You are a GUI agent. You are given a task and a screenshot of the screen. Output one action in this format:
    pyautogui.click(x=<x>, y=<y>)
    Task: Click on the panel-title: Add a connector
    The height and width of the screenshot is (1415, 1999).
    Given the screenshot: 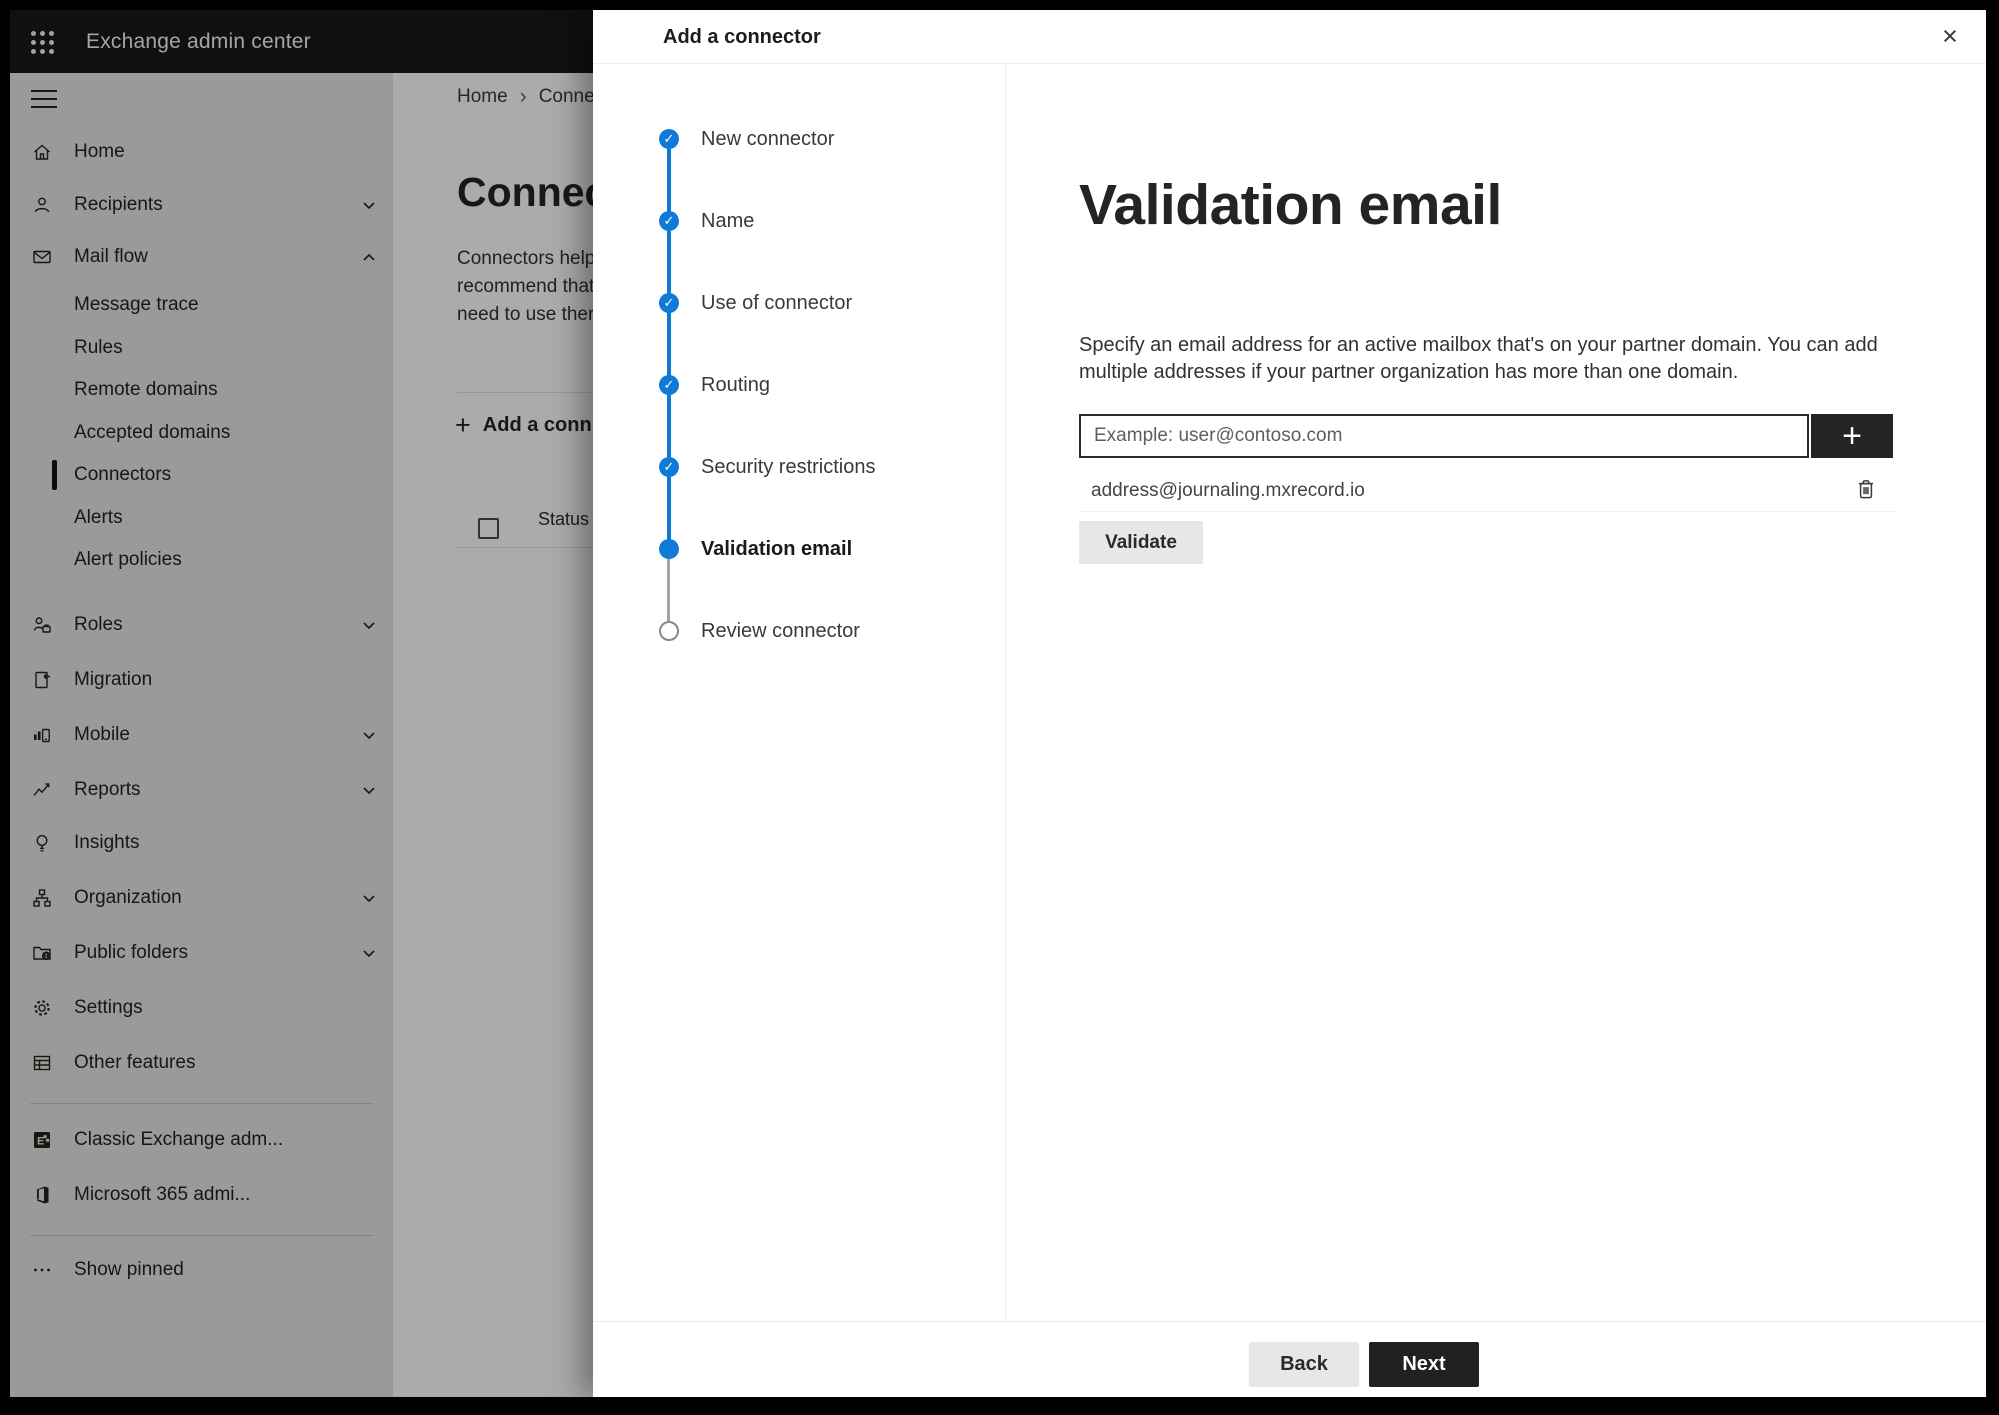 What is the action you would take?
    pyautogui.click(x=742, y=37)
    